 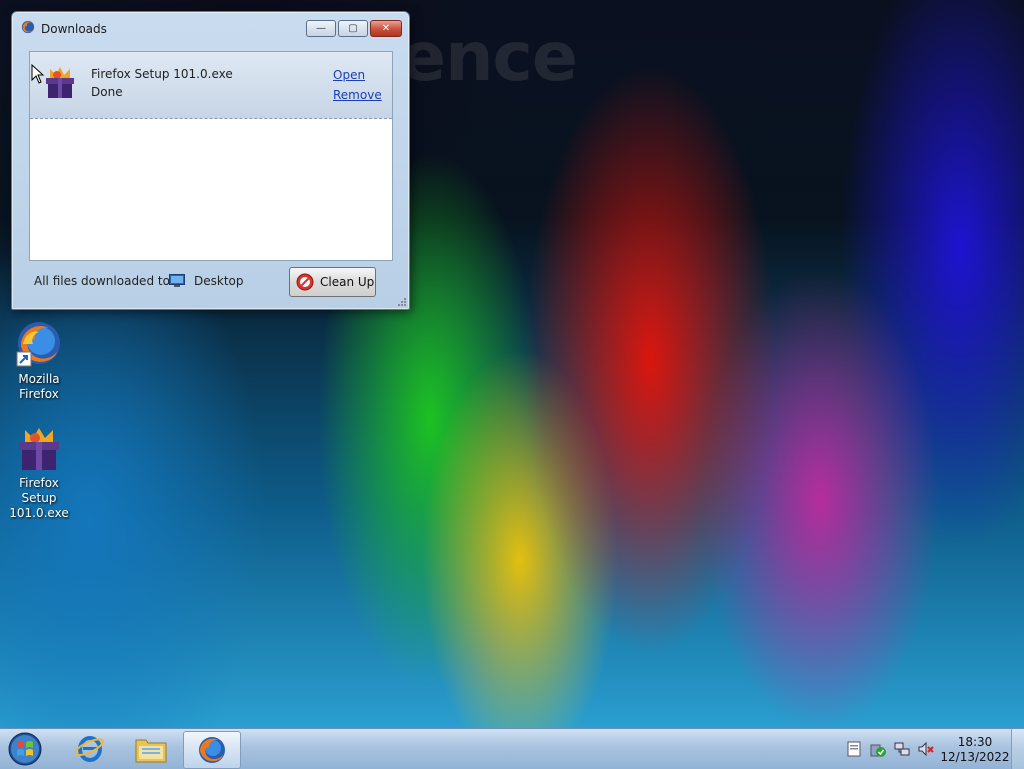 What do you see at coordinates (210, 26) in the screenshot?
I see `title-bar: Downloads — ▢ ✕` at bounding box center [210, 26].